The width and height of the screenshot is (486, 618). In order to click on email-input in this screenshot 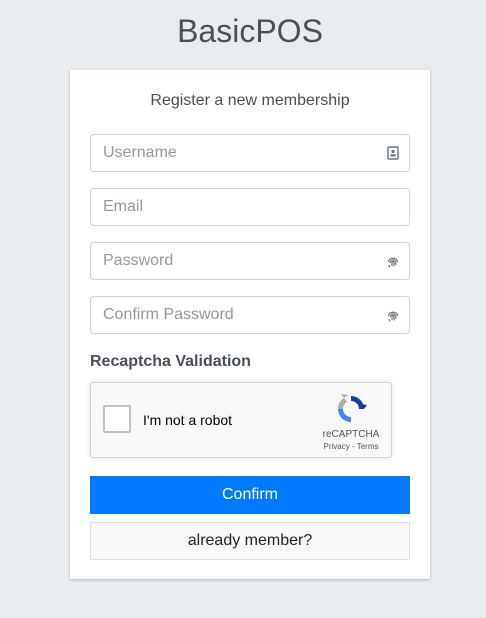, I will do `click(238, 207)`.